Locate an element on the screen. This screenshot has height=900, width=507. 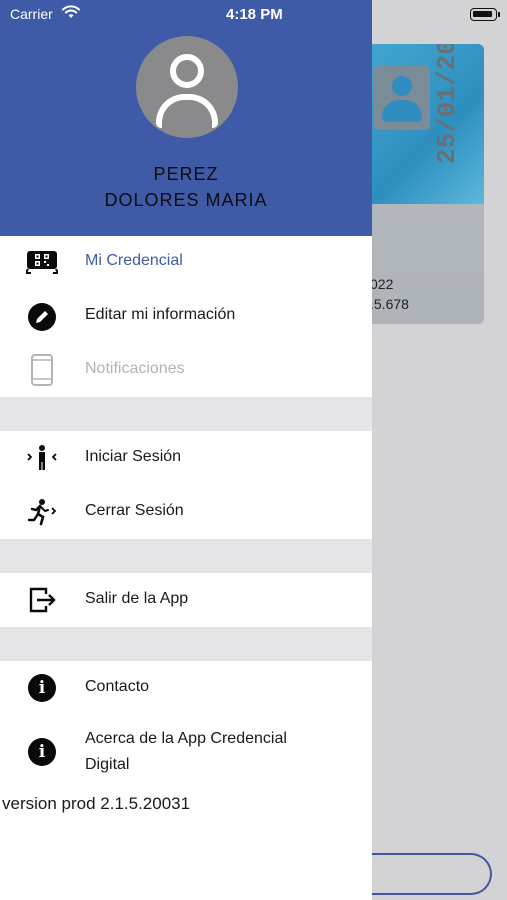
status-bar: Carrier 4:18 PM is located at coordinates (186, 14).